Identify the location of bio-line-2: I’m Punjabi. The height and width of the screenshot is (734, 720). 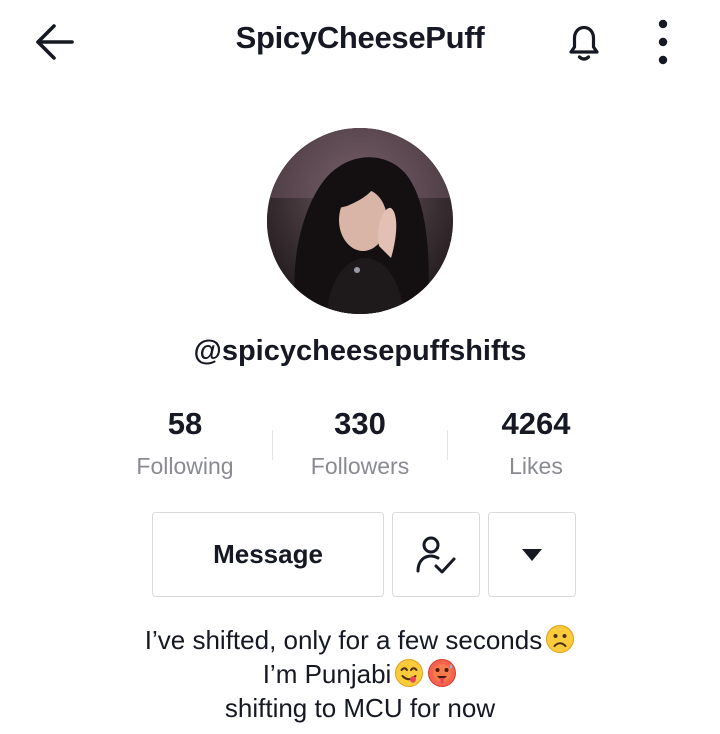
(360, 674).